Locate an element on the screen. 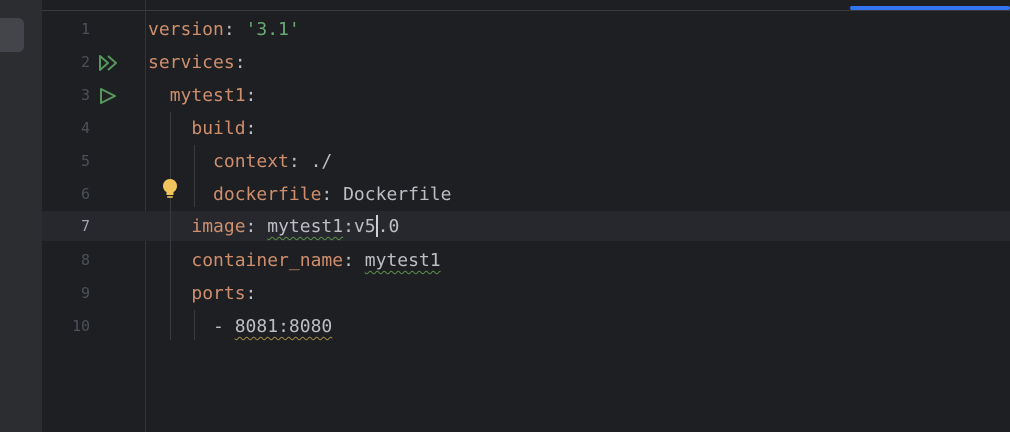 The image size is (1010, 432). line-number: 9 is located at coordinates (85, 293).